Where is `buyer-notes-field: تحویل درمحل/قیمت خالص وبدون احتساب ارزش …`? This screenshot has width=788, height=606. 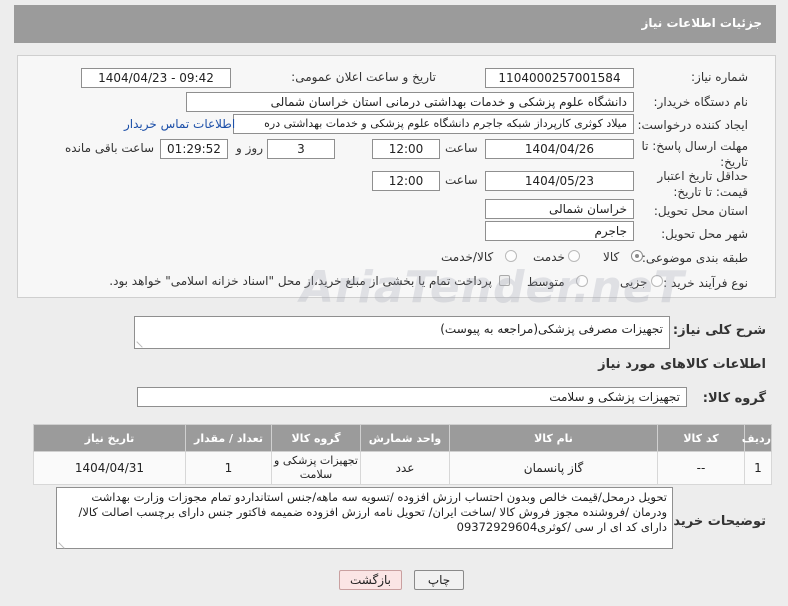
buyer-notes-field: تحویل درمحل/قیمت خالص وبدون احتساب ارزش … is located at coordinates (364, 518).